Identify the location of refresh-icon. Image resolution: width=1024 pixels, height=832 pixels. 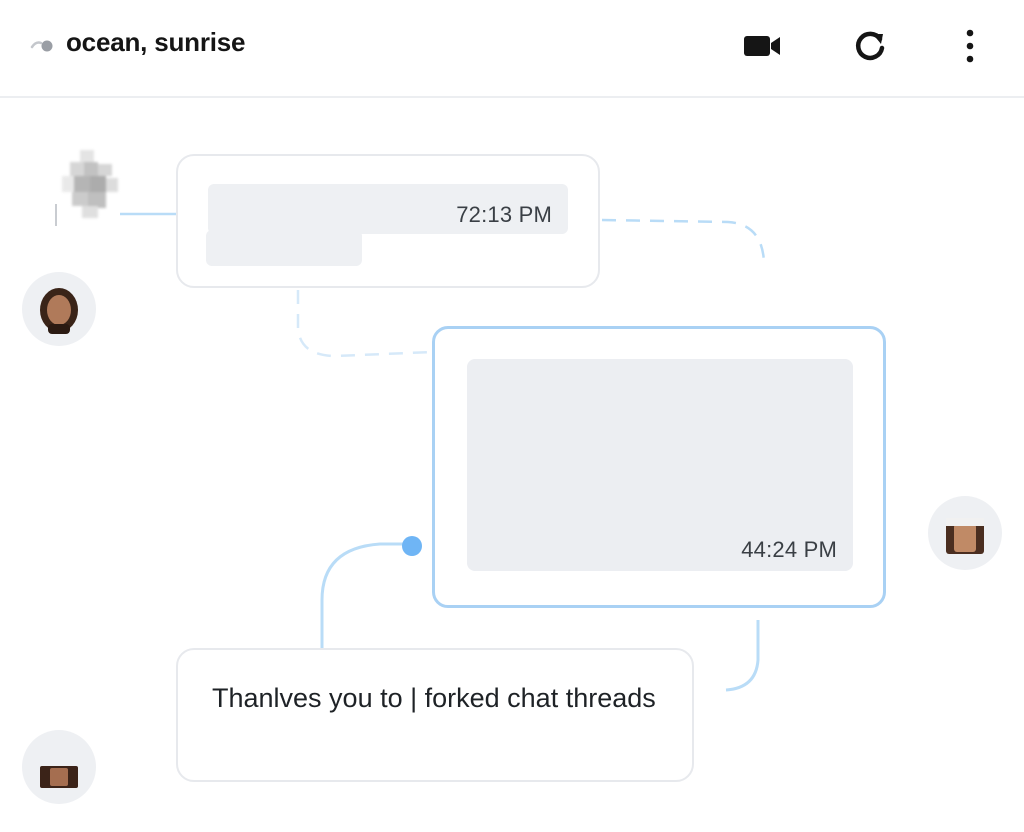
(870, 46).